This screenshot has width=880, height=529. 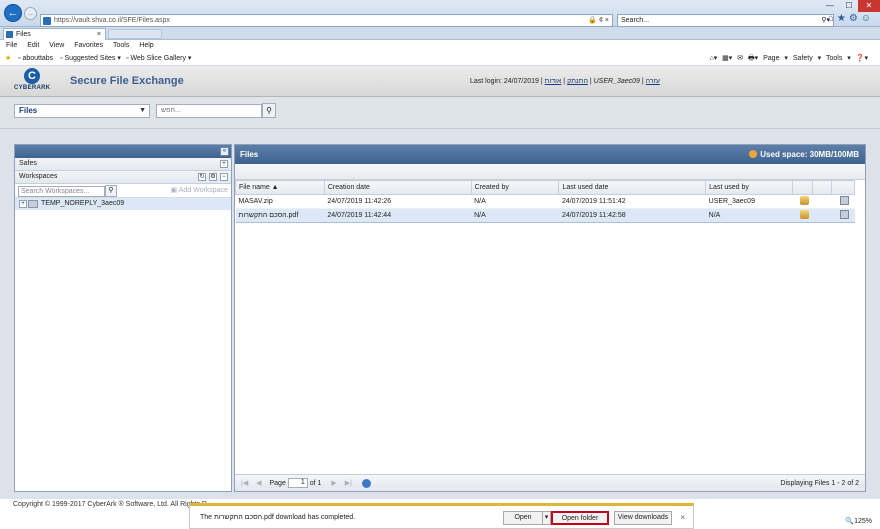 What do you see at coordinates (869, 6) in the screenshot?
I see `close-window-button: ✕` at bounding box center [869, 6].